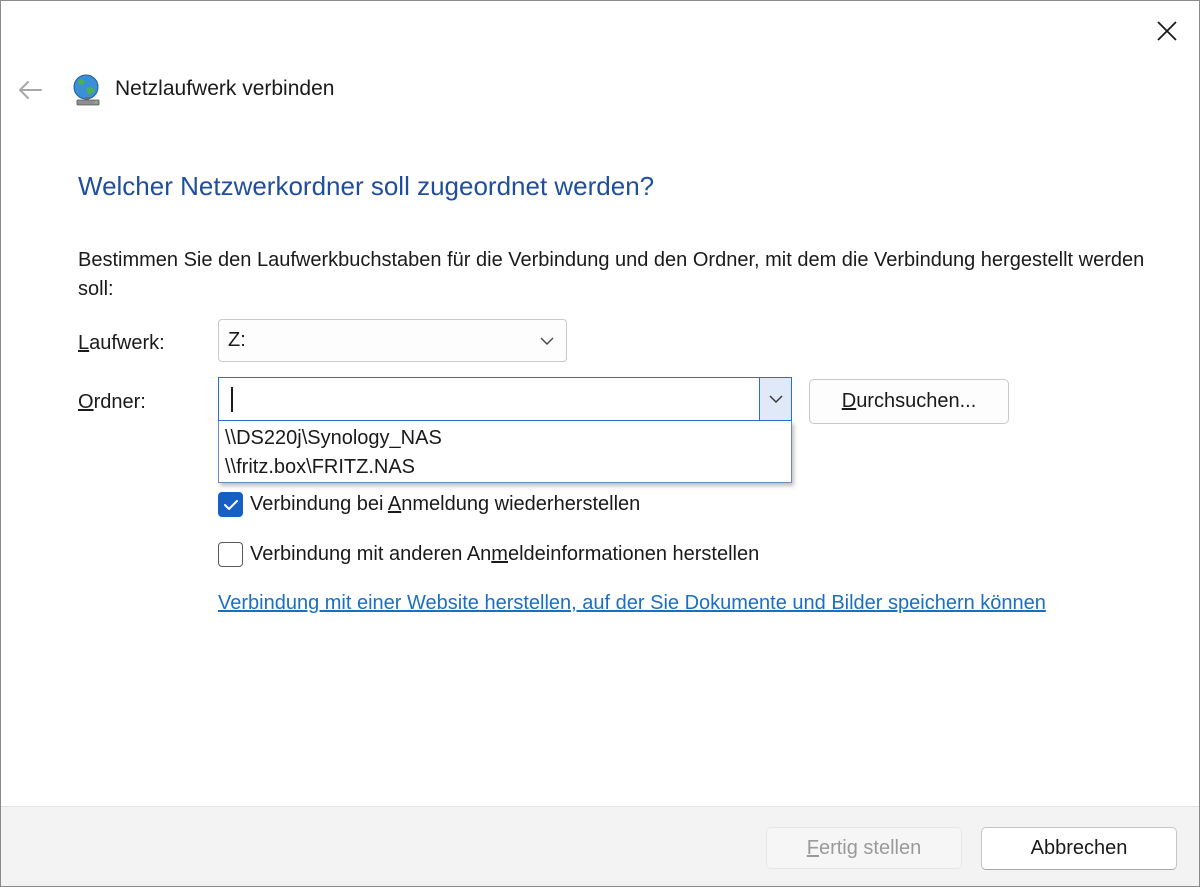 The height and width of the screenshot is (887, 1200). I want to click on close-button, so click(1167, 31).